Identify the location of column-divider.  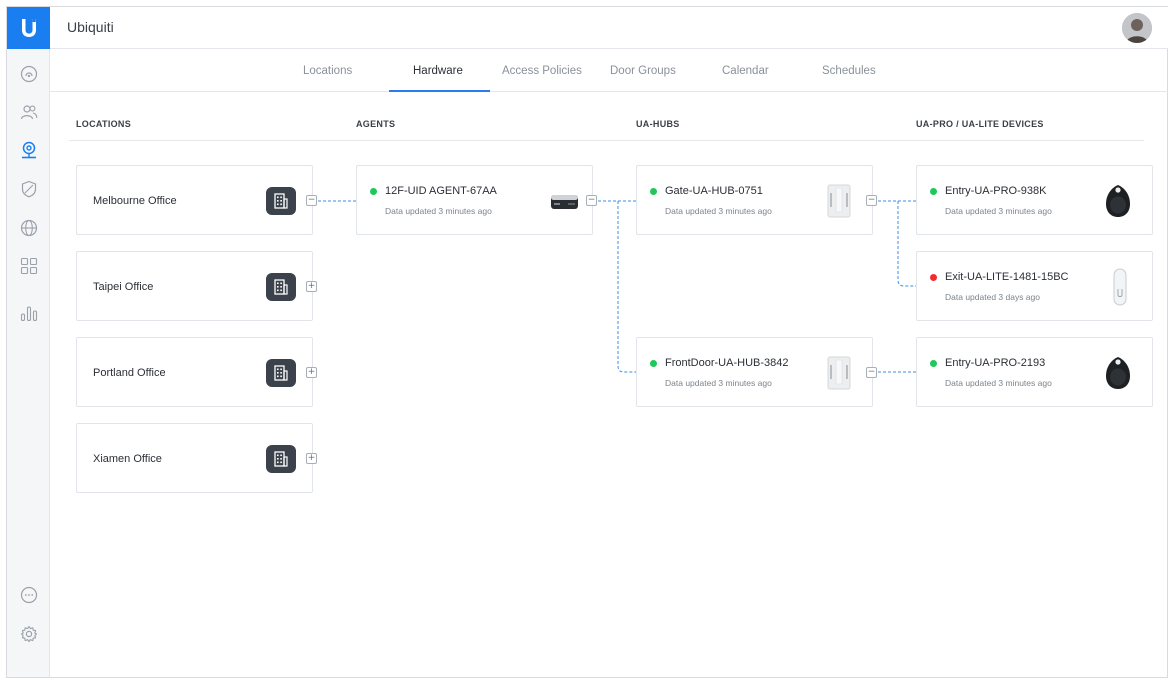
(606, 140).